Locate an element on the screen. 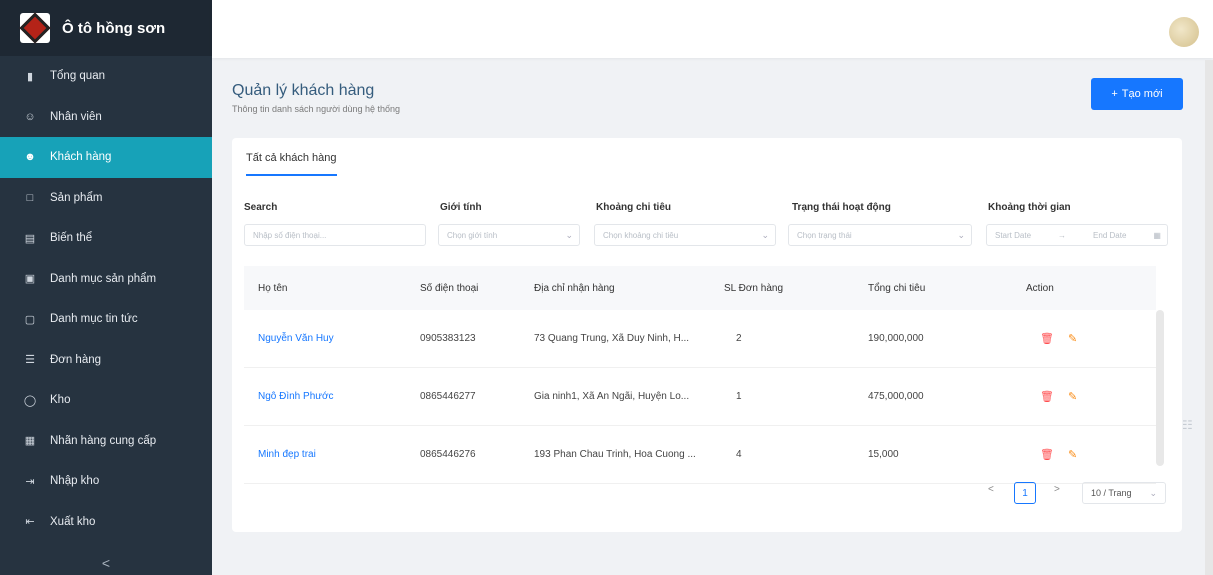 Image resolution: width=1213 pixels, height=575 pixels. phone-cell: 0865446277 is located at coordinates (448, 396).